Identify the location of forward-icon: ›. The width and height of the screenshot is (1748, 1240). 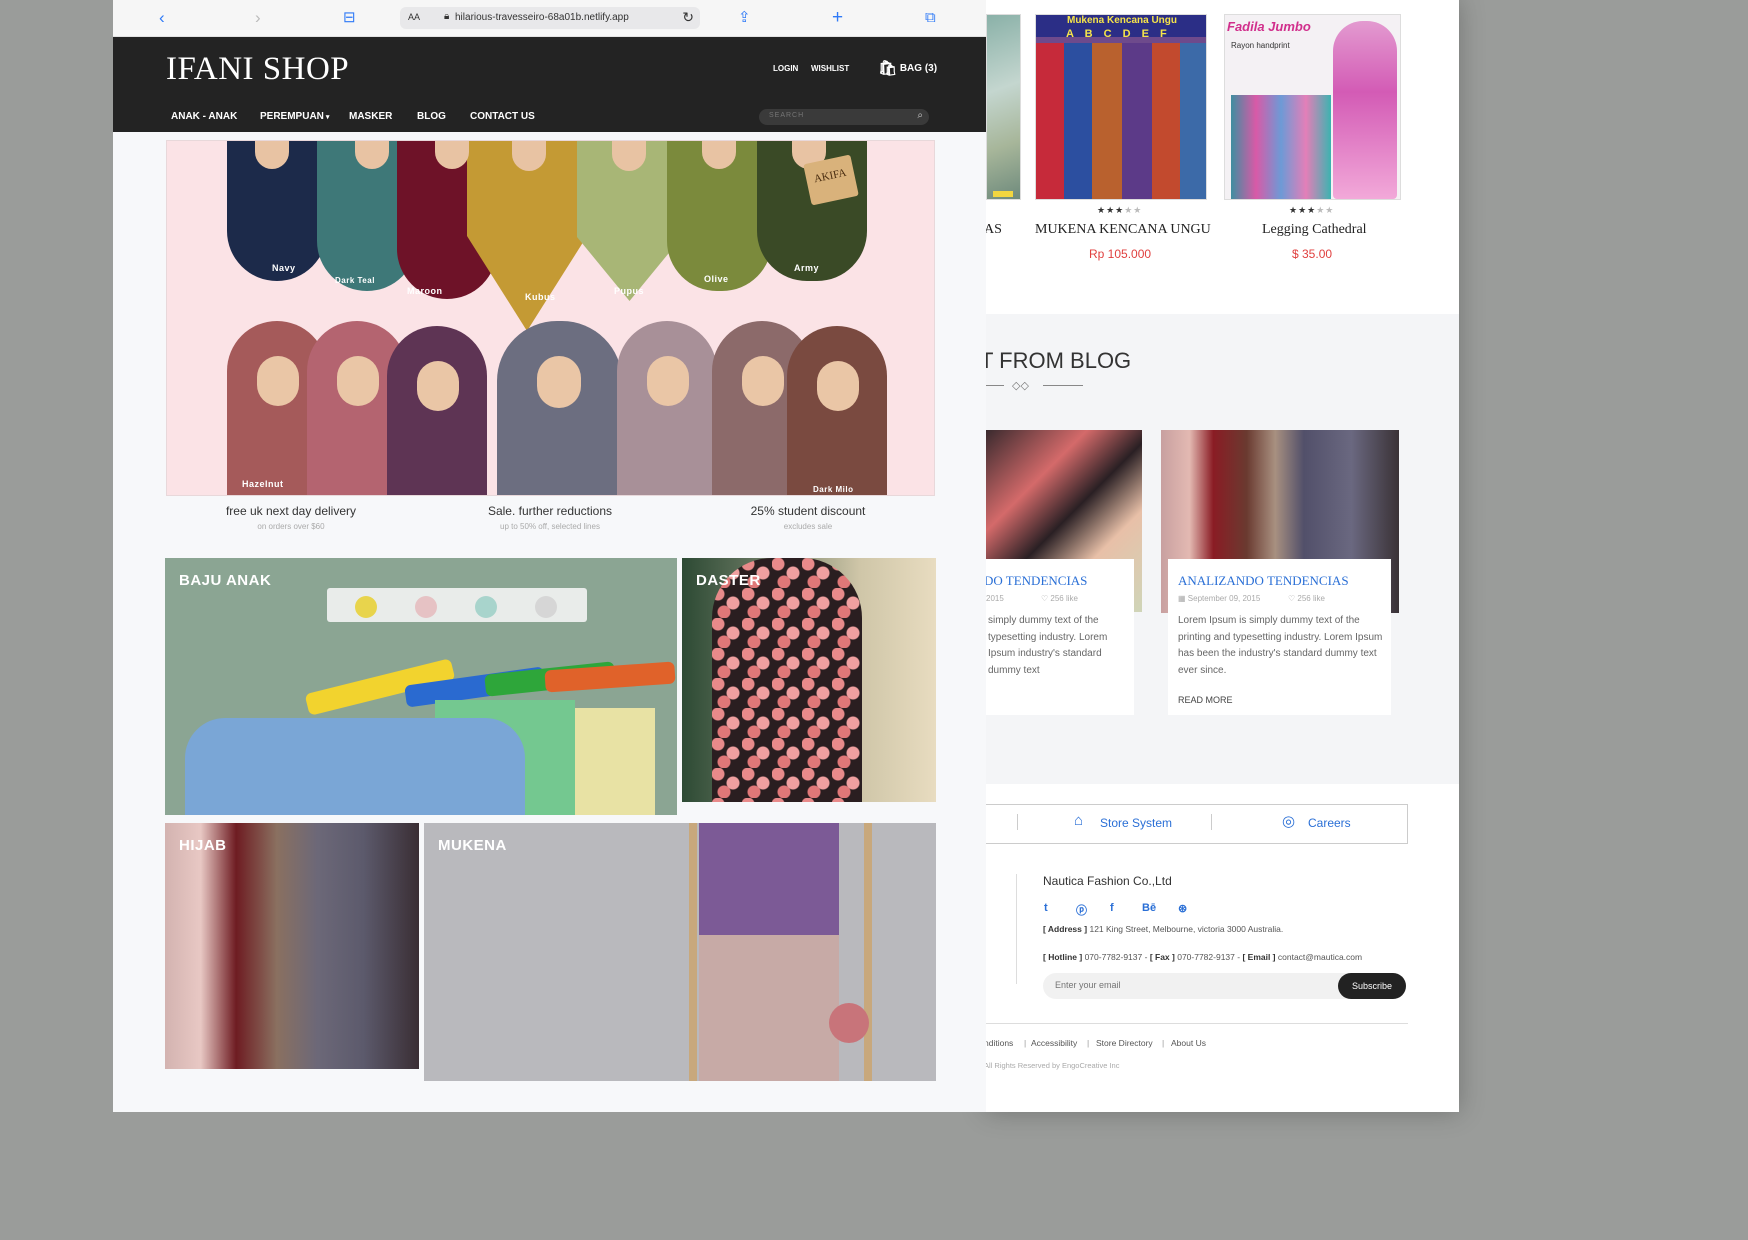
(258, 18).